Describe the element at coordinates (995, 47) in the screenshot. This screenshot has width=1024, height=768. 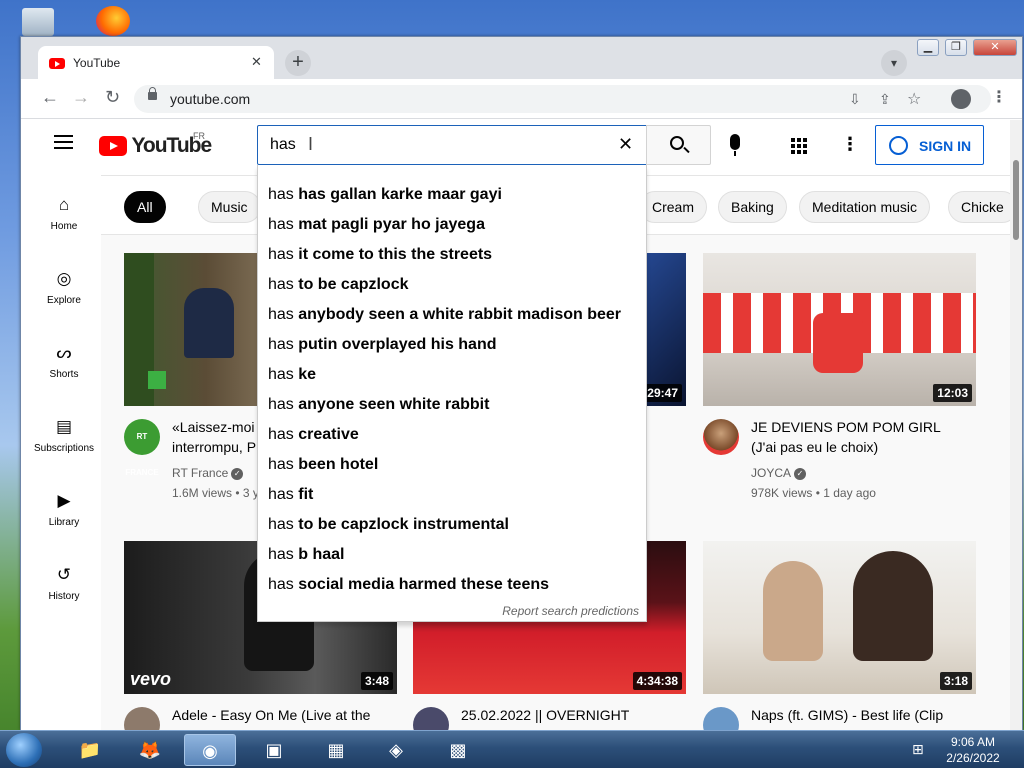
I see `close-window-button: ✕` at that location.